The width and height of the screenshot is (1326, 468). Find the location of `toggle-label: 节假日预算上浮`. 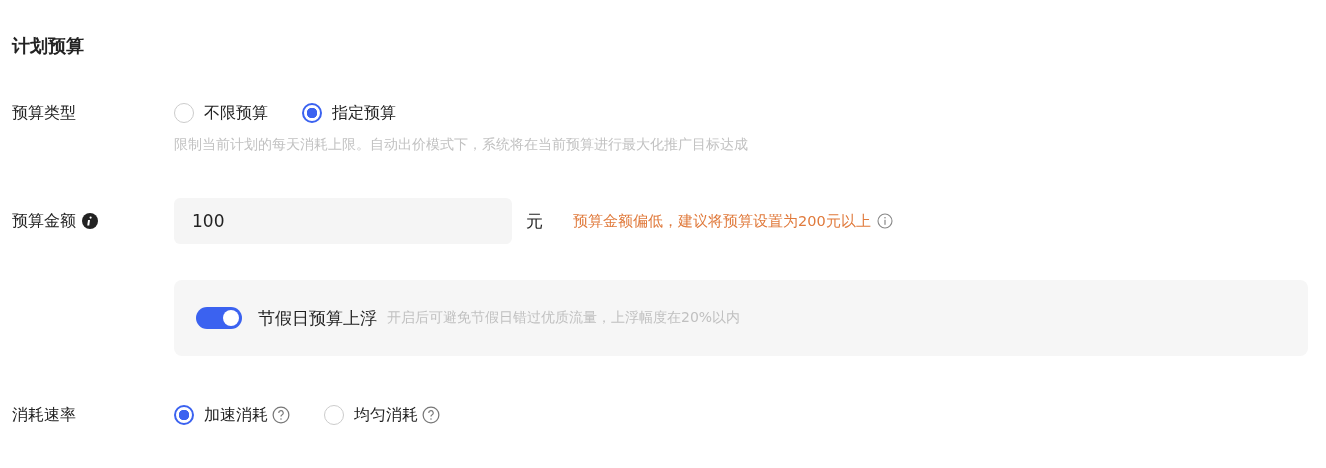

toggle-label: 节假日预算上浮 is located at coordinates (317, 318).